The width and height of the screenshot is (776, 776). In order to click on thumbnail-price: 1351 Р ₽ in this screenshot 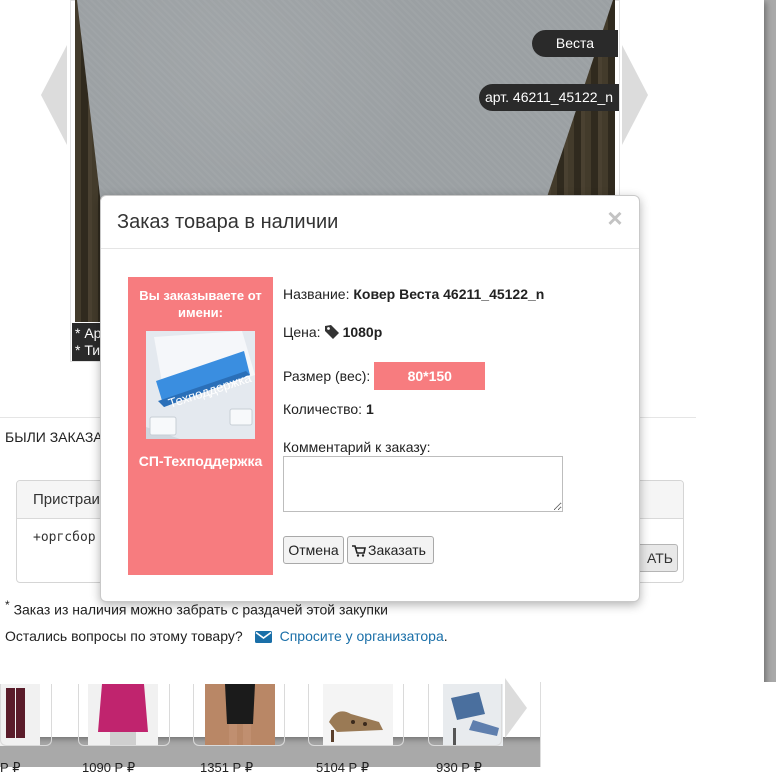, I will do `click(227, 767)`.